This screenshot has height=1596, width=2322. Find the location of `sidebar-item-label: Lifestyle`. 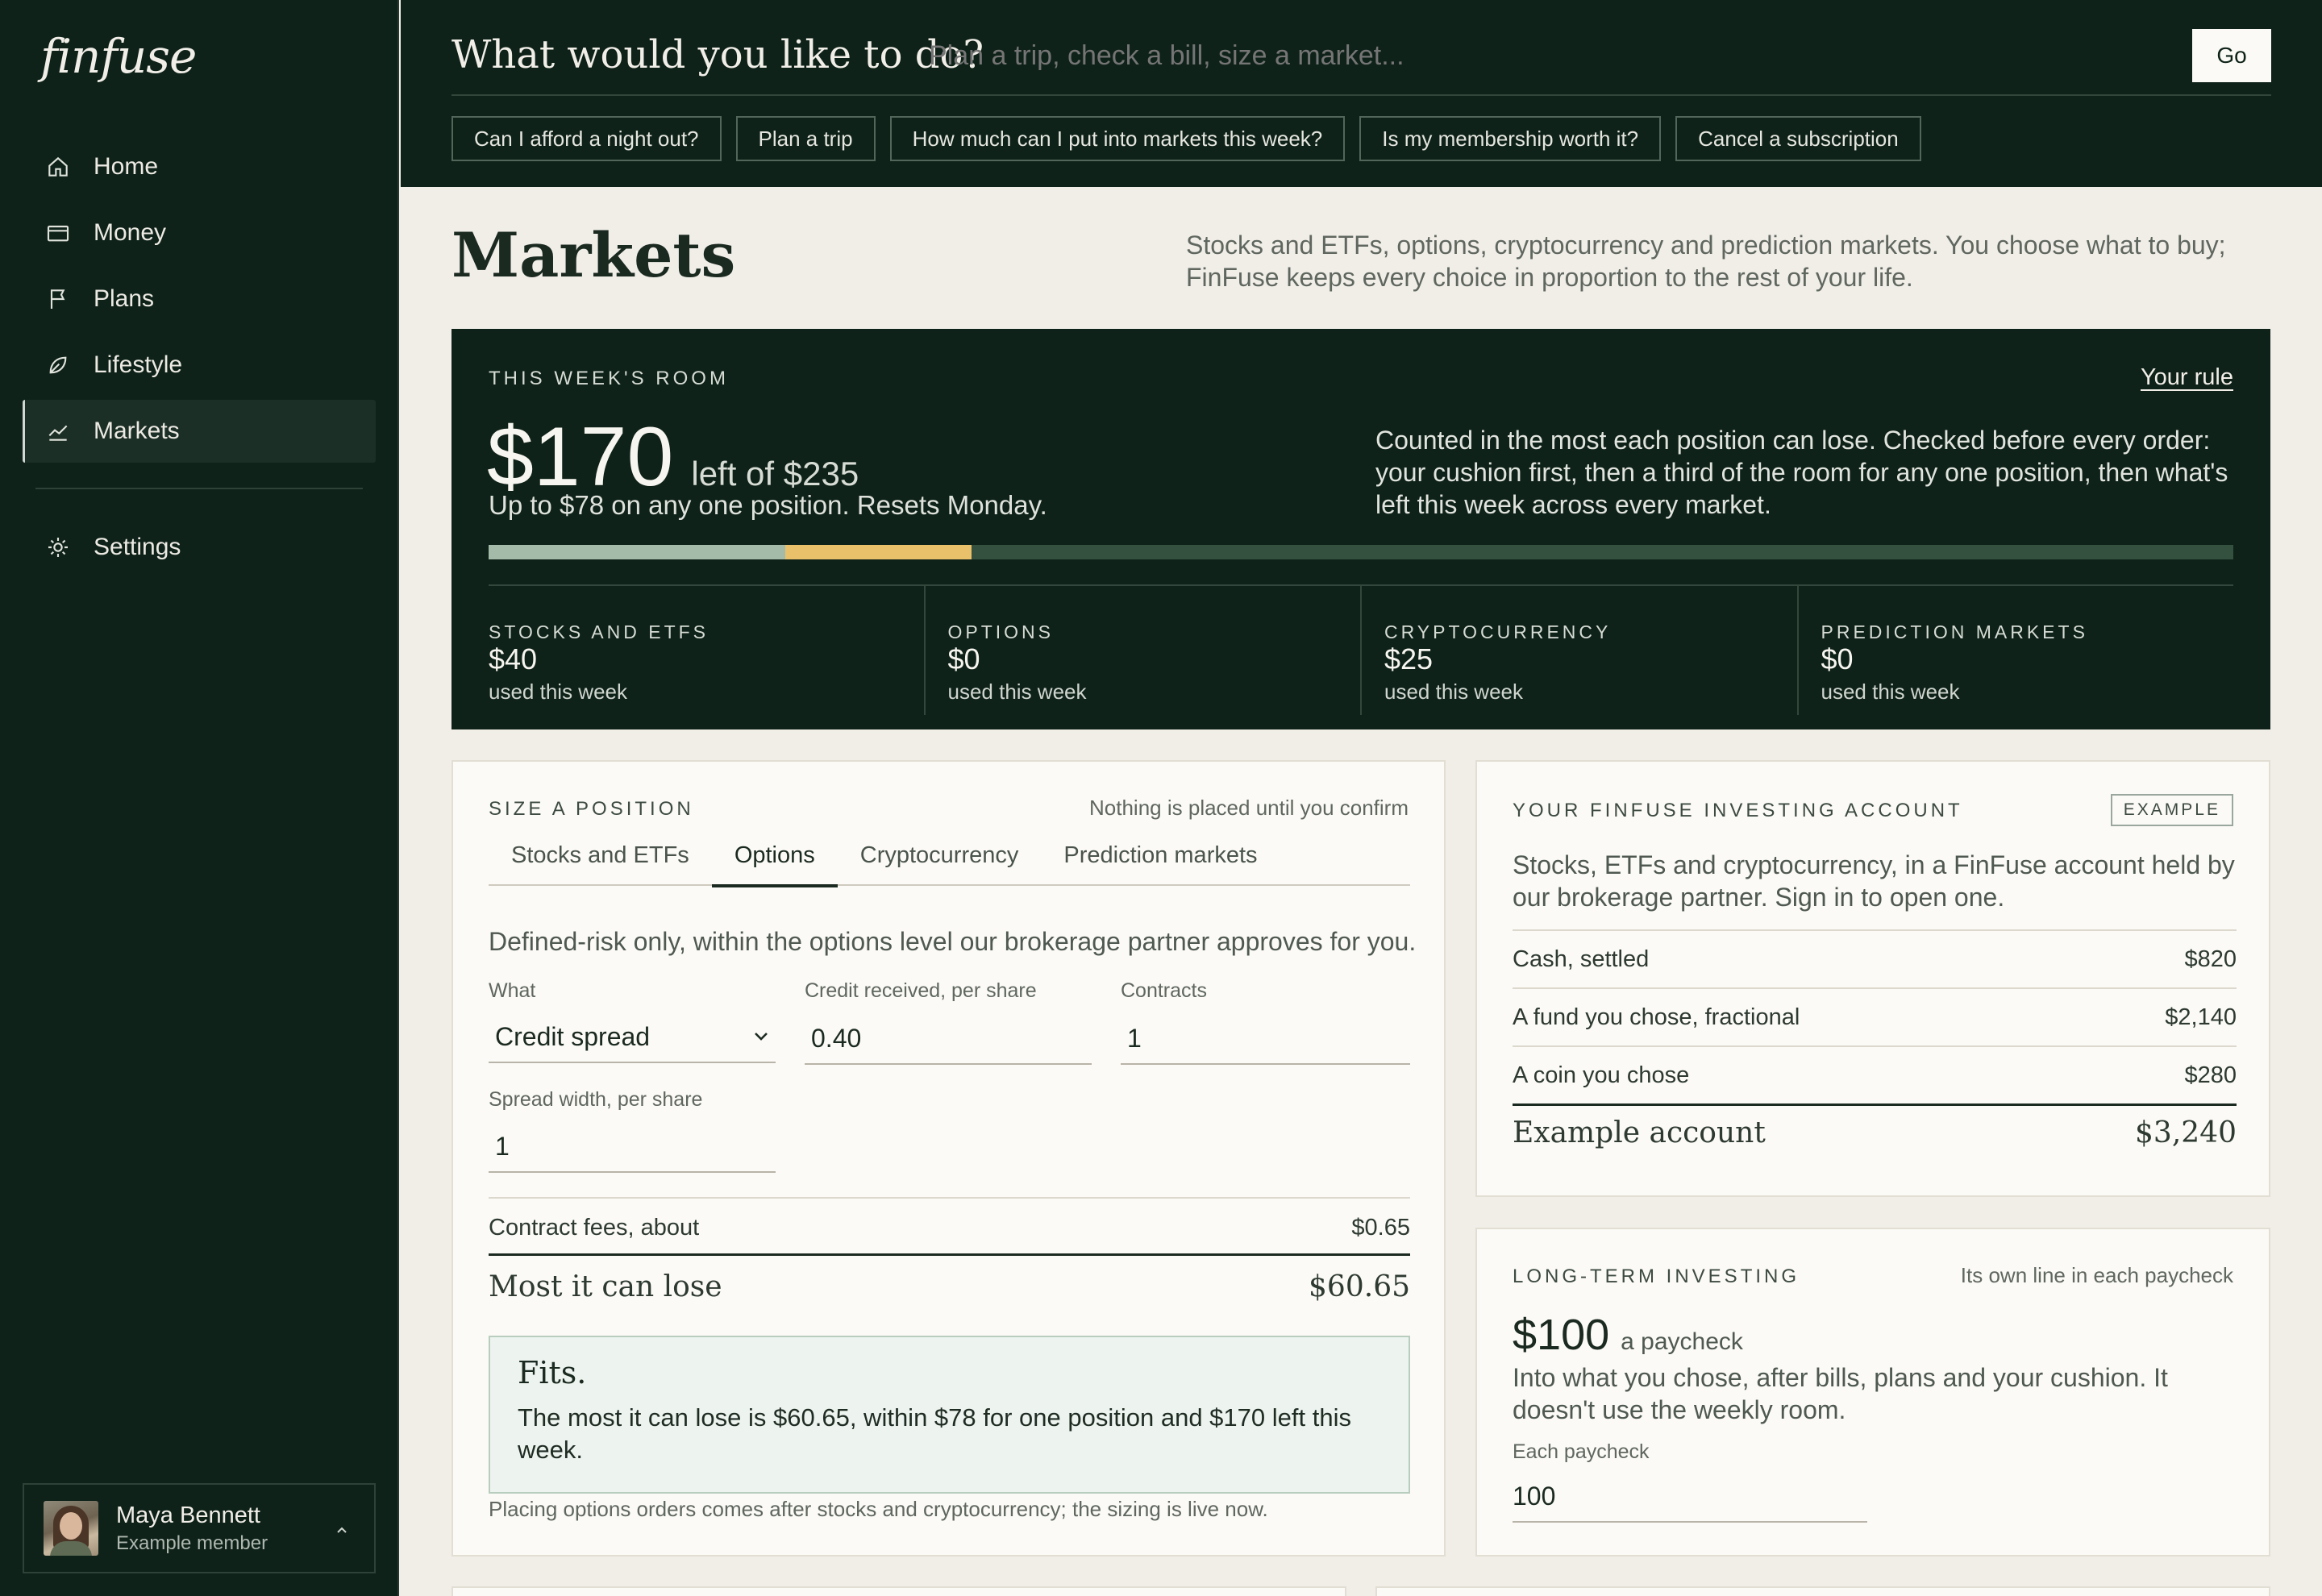

sidebar-item-label: Lifestyle is located at coordinates (138, 364).